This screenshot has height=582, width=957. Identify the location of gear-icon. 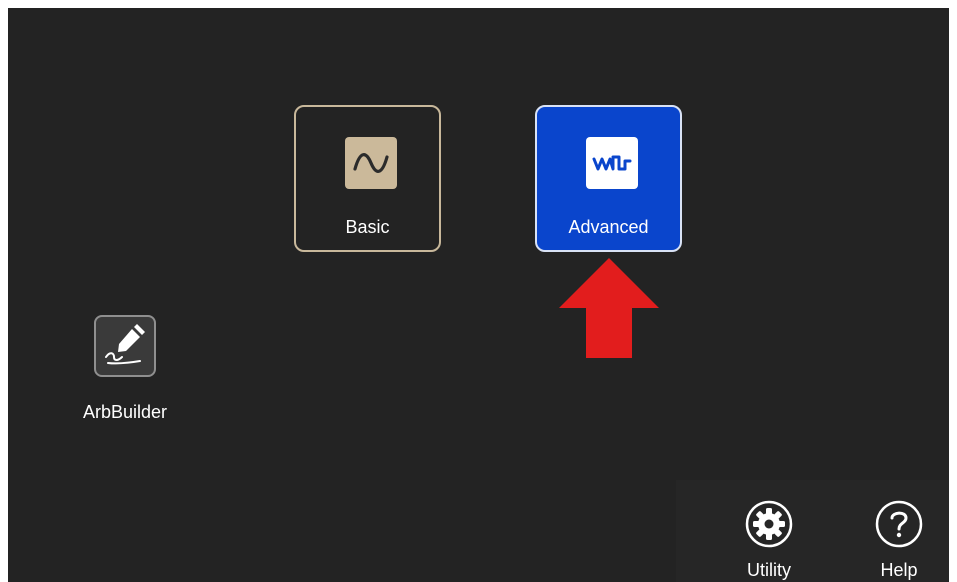
(769, 524).